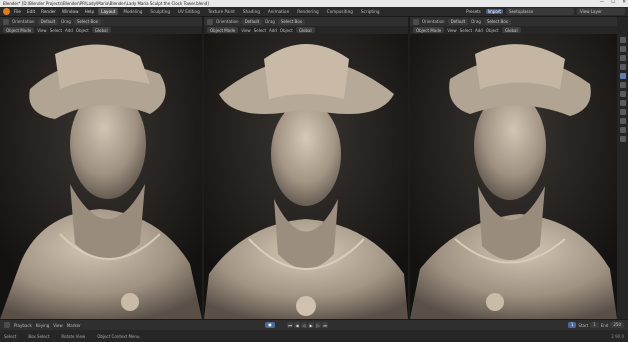  Describe the element at coordinates (132, 11) in the screenshot. I see `tab-modeling: Modeling` at that location.